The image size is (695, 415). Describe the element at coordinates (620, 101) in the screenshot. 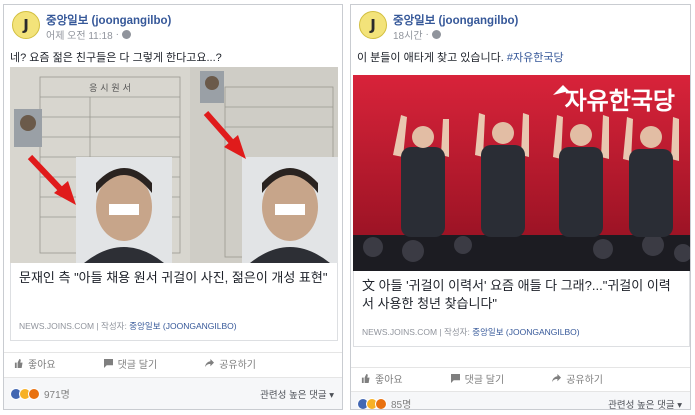

I see `banner-text: 자유한국당` at that location.